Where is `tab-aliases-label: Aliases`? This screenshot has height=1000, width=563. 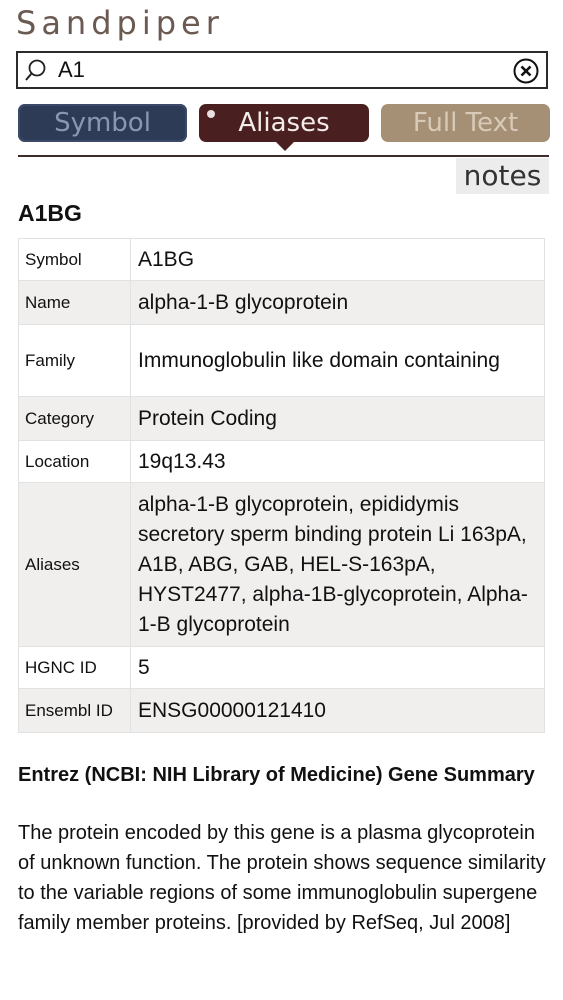
tab-aliases-label: Aliases is located at coordinates (284, 123).